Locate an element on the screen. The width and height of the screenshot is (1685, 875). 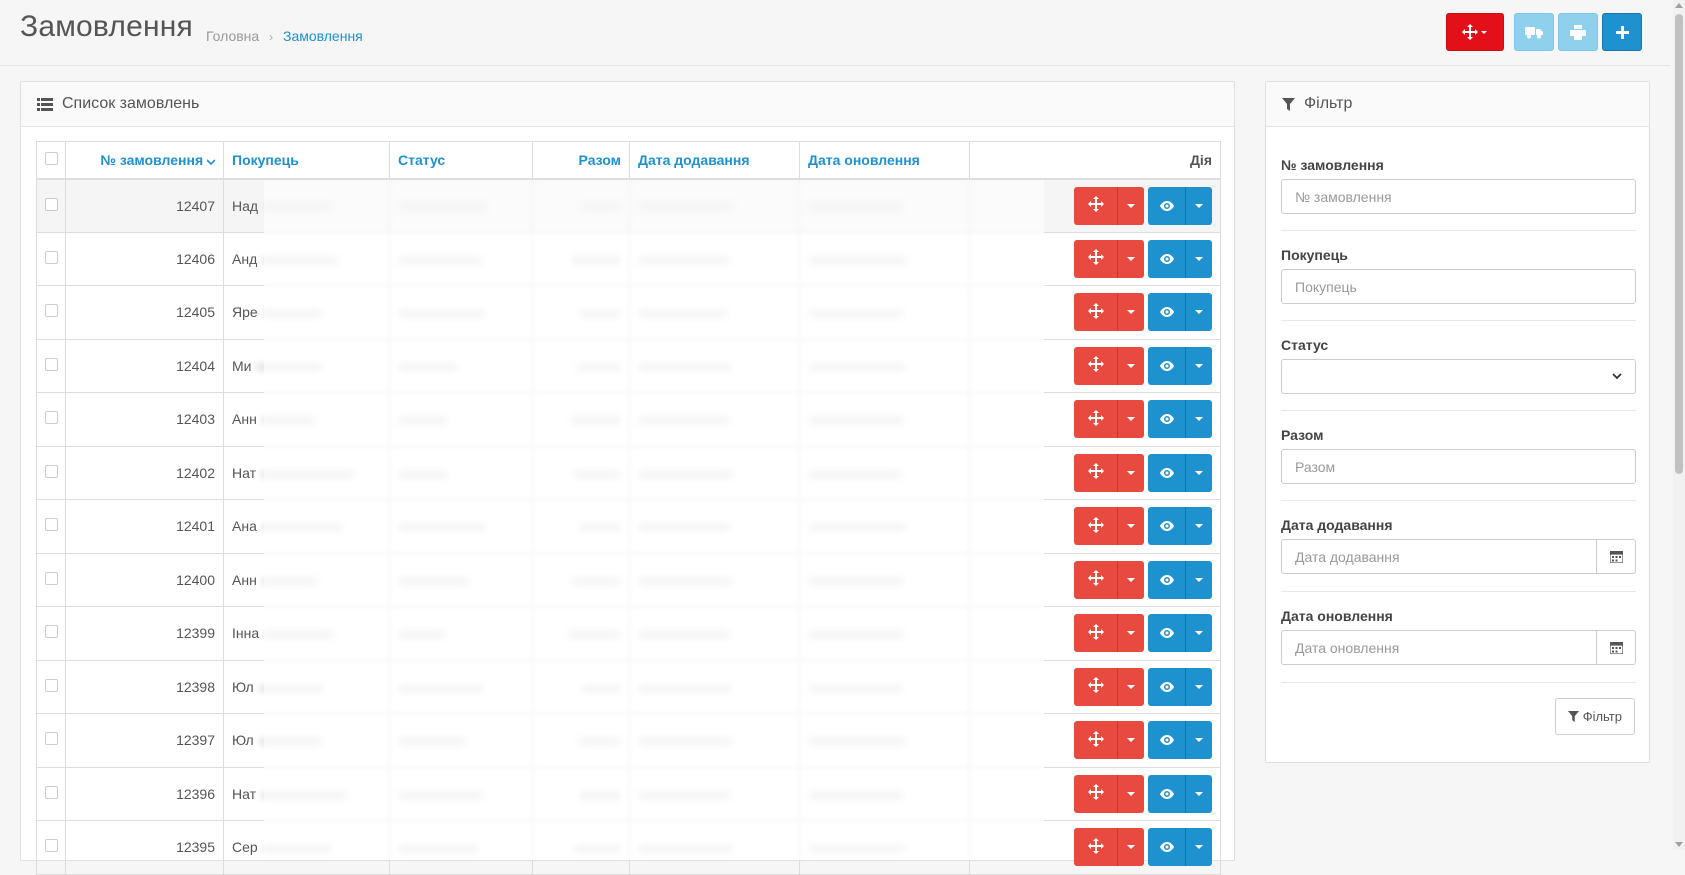
scroll-up-arrow is located at coordinates (1679, 5).